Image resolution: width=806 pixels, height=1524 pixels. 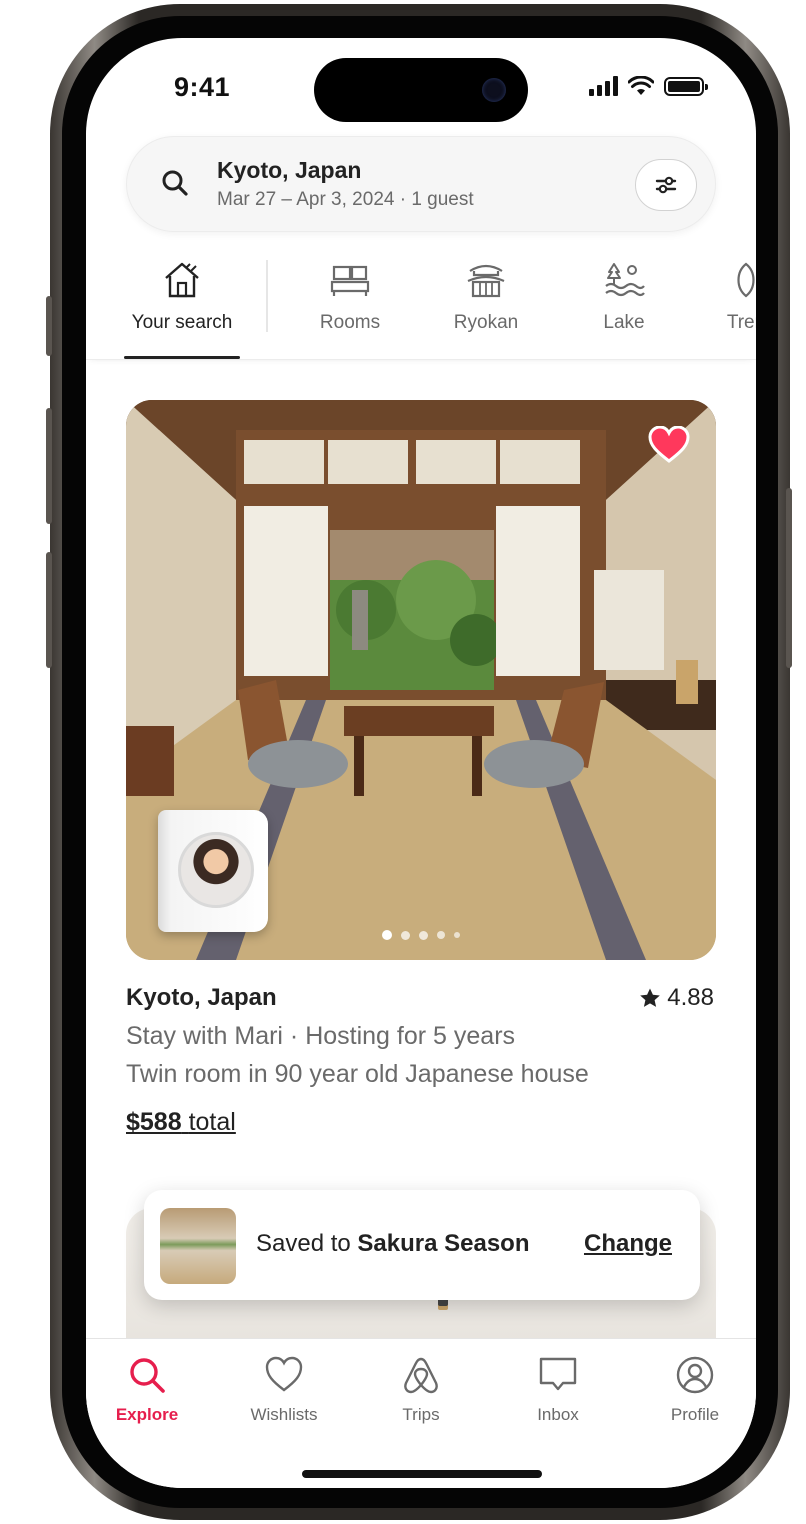 I want to click on star-icon, so click(x=650, y=997).